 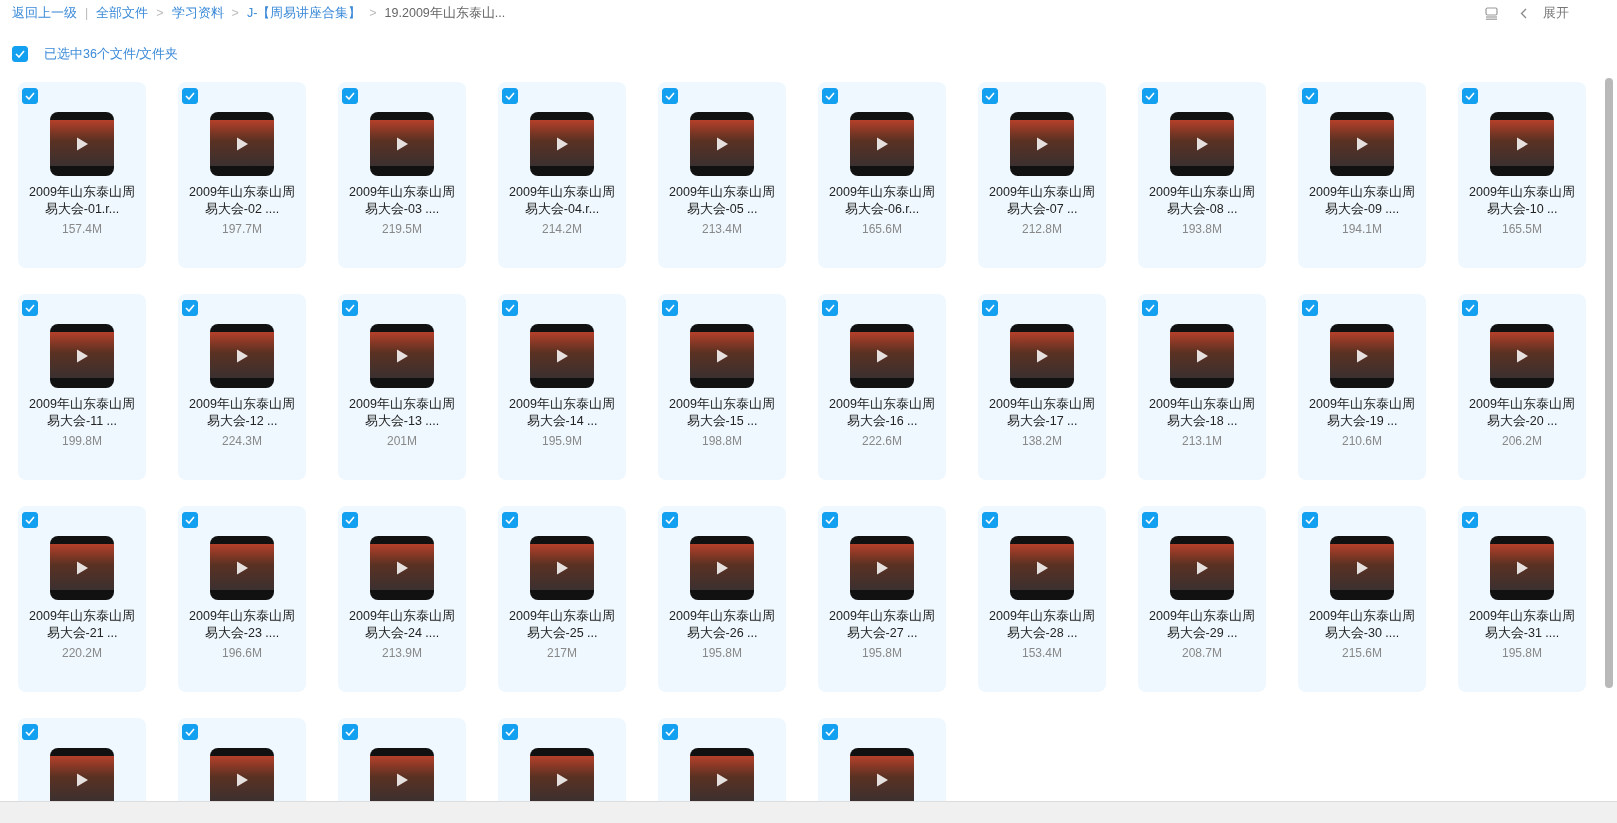 I want to click on file-card: 2009年山东泰山周易大会-04.r... 214.2M, so click(x=562, y=175).